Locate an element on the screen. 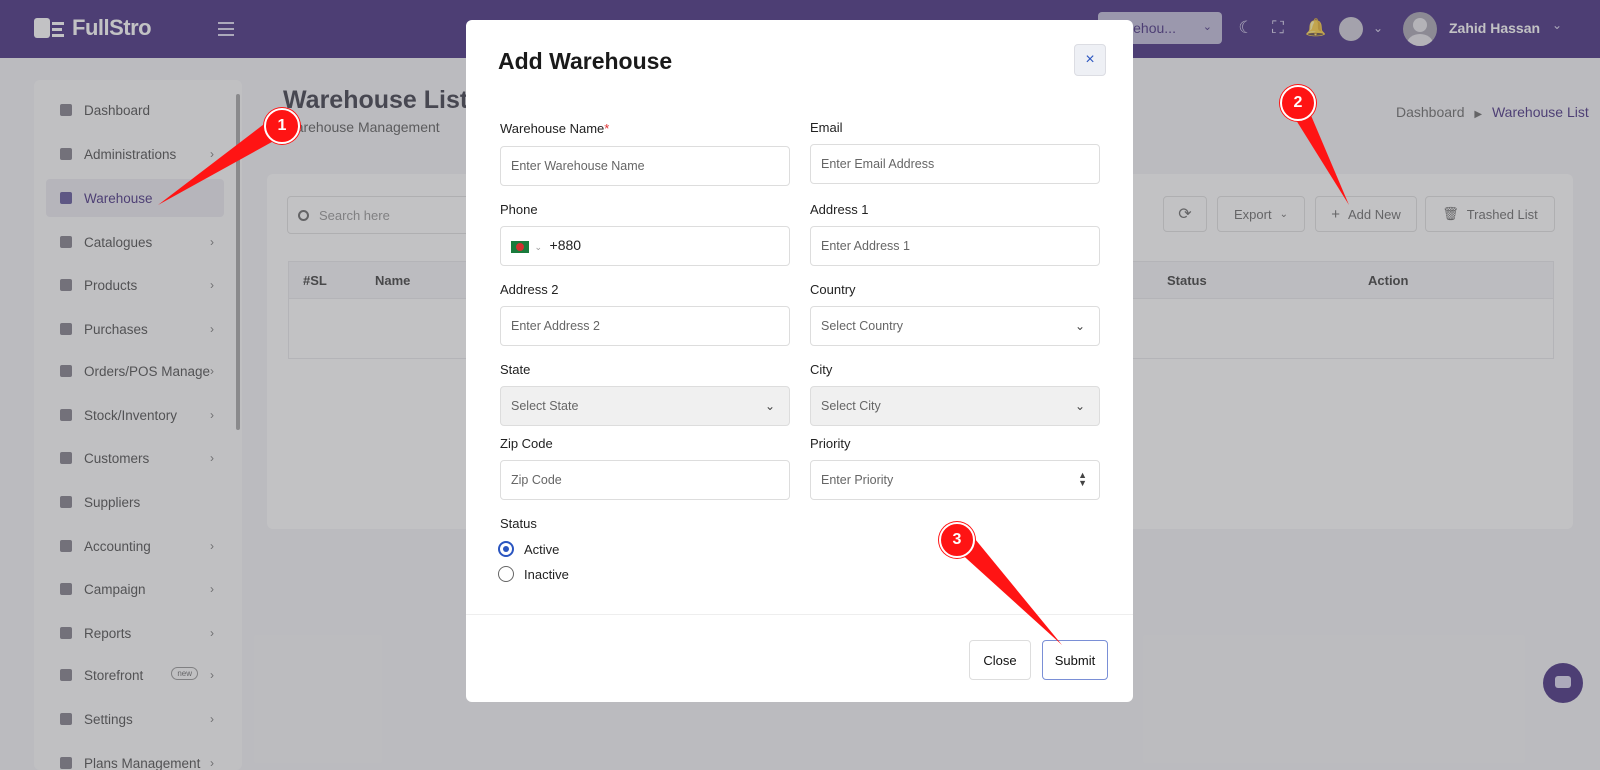 Image resolution: width=1600 pixels, height=770 pixels. annotation-marker-1: 1 is located at coordinates (282, 126).